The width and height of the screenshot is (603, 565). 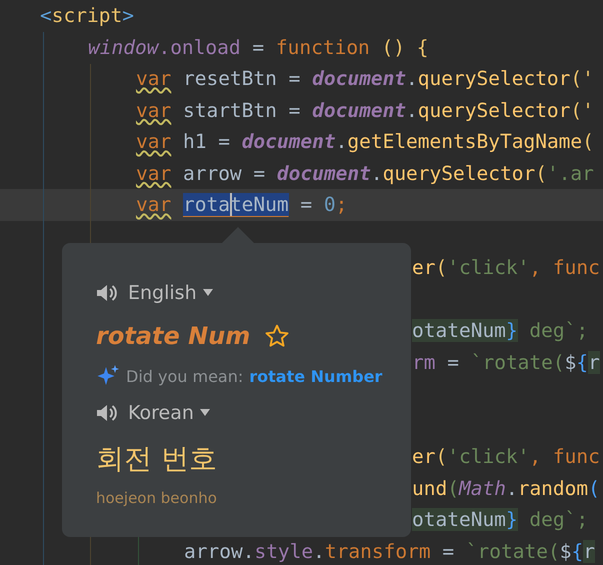 I want to click on code-line: <script>, so click(x=87, y=15).